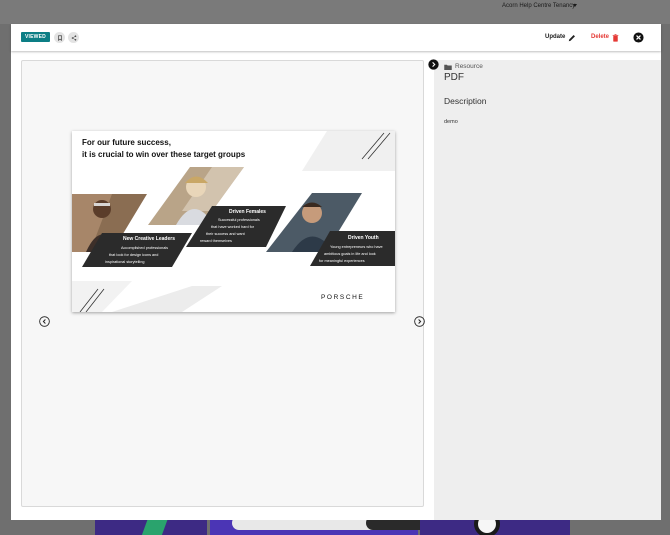 This screenshot has height=535, width=670. What do you see at coordinates (419, 321) in the screenshot?
I see `next-page-icon` at bounding box center [419, 321].